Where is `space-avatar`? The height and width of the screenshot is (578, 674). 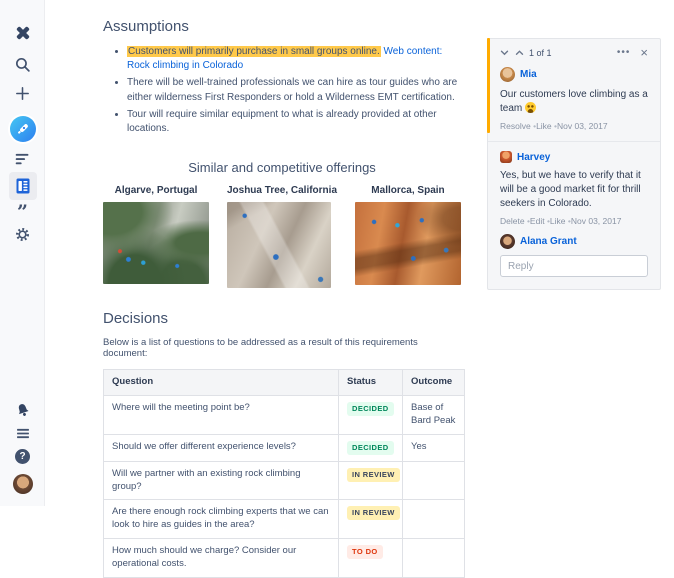 space-avatar is located at coordinates (22, 129).